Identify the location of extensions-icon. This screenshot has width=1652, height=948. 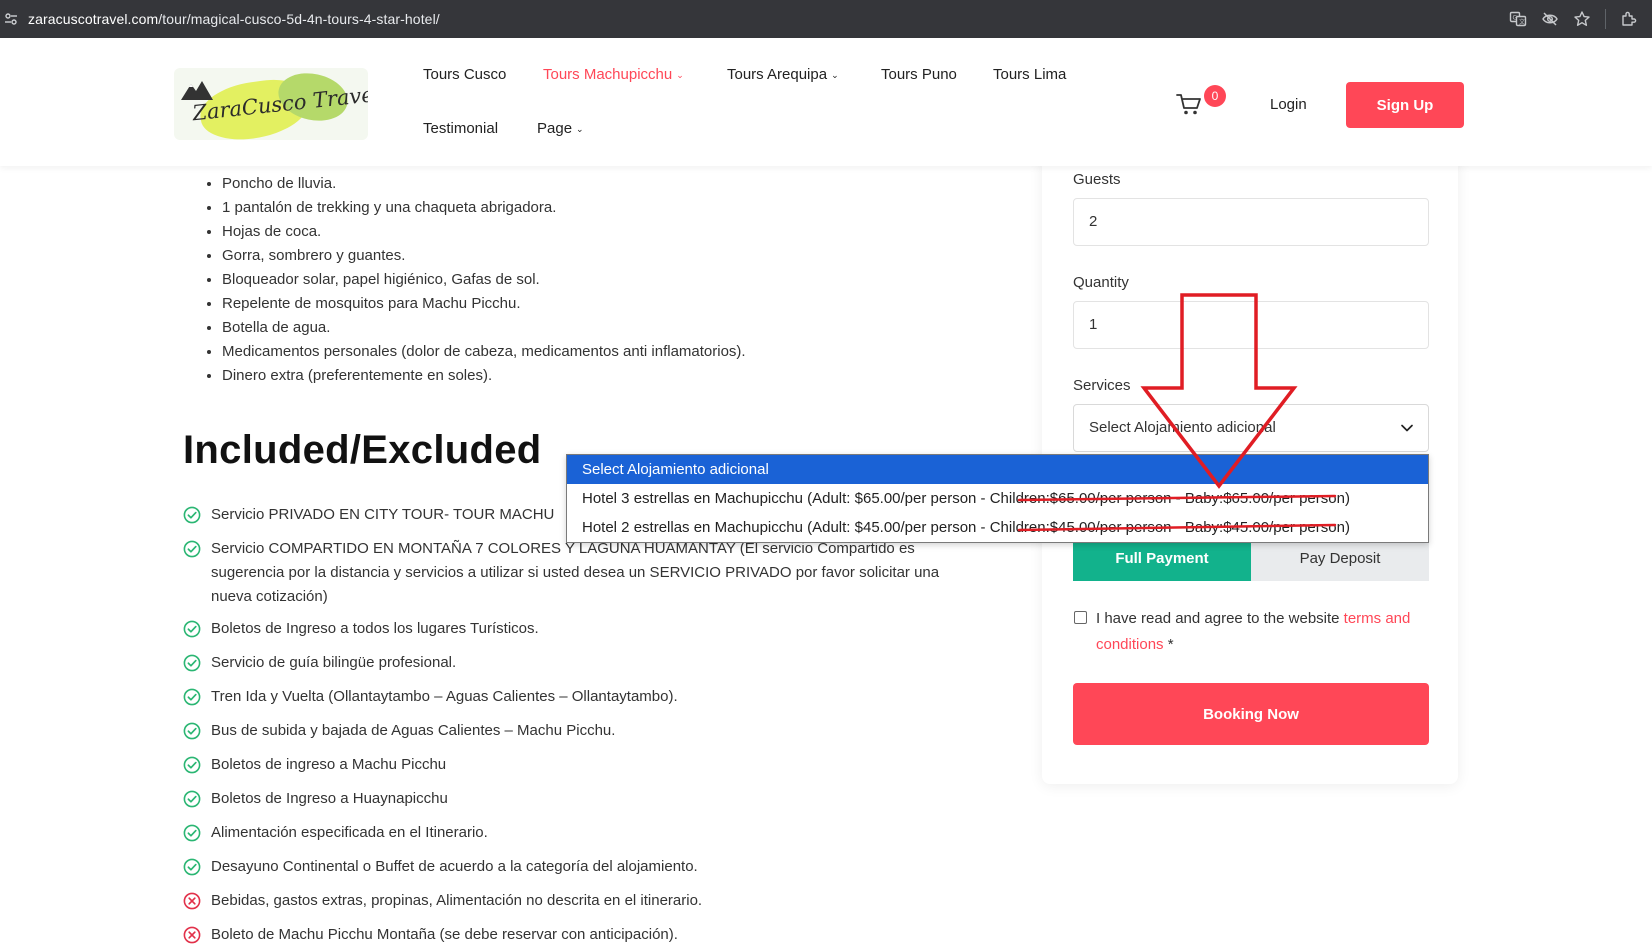
(1629, 19).